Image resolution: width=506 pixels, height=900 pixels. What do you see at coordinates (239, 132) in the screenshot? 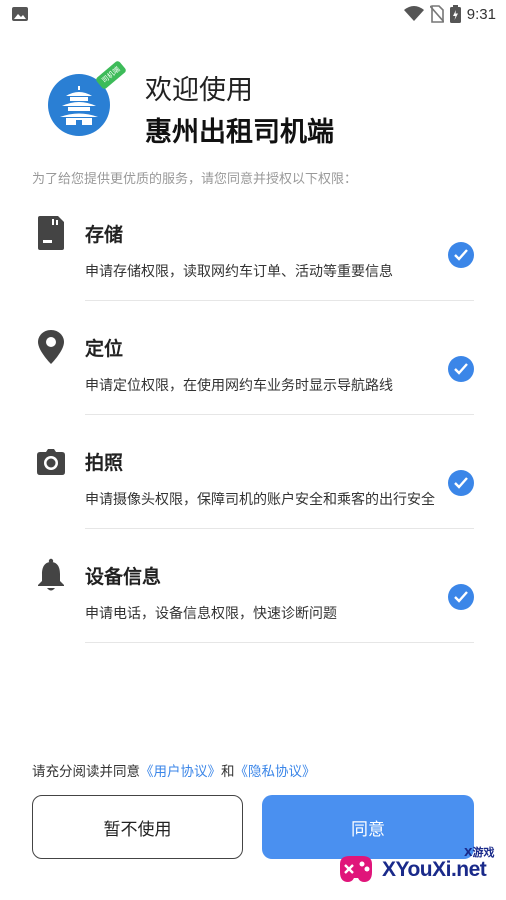
I see `app-name: 惠州出租司机端` at bounding box center [239, 132].